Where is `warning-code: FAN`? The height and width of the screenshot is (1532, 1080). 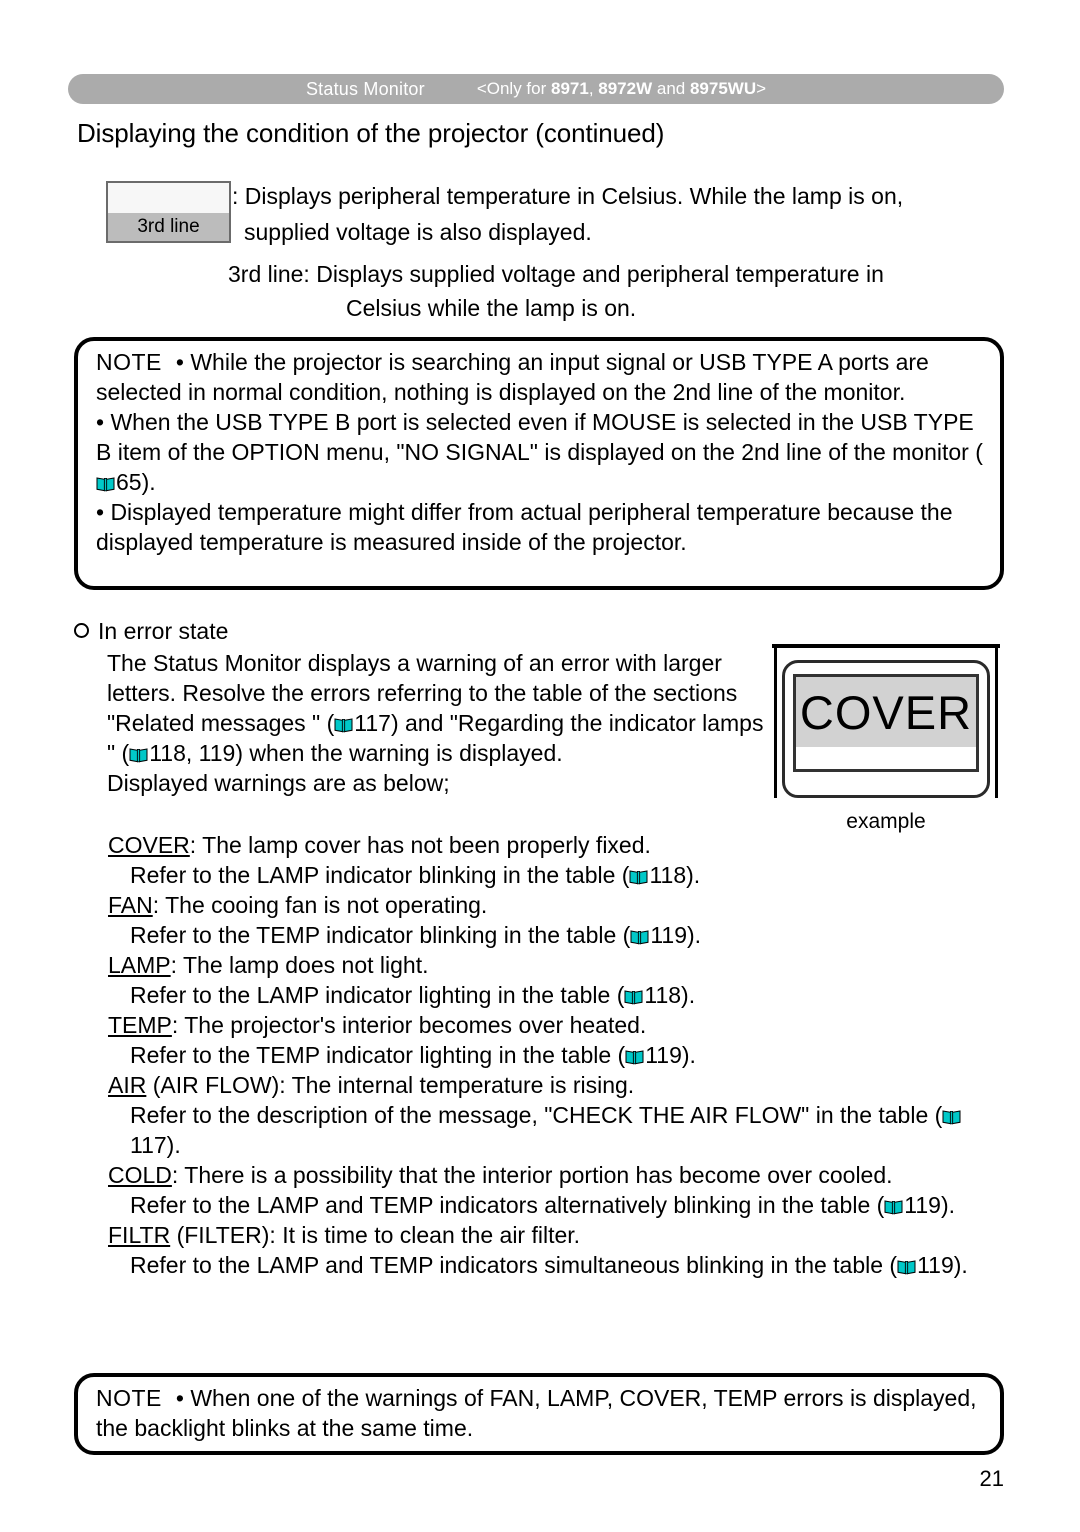 warning-code: FAN is located at coordinates (130, 905).